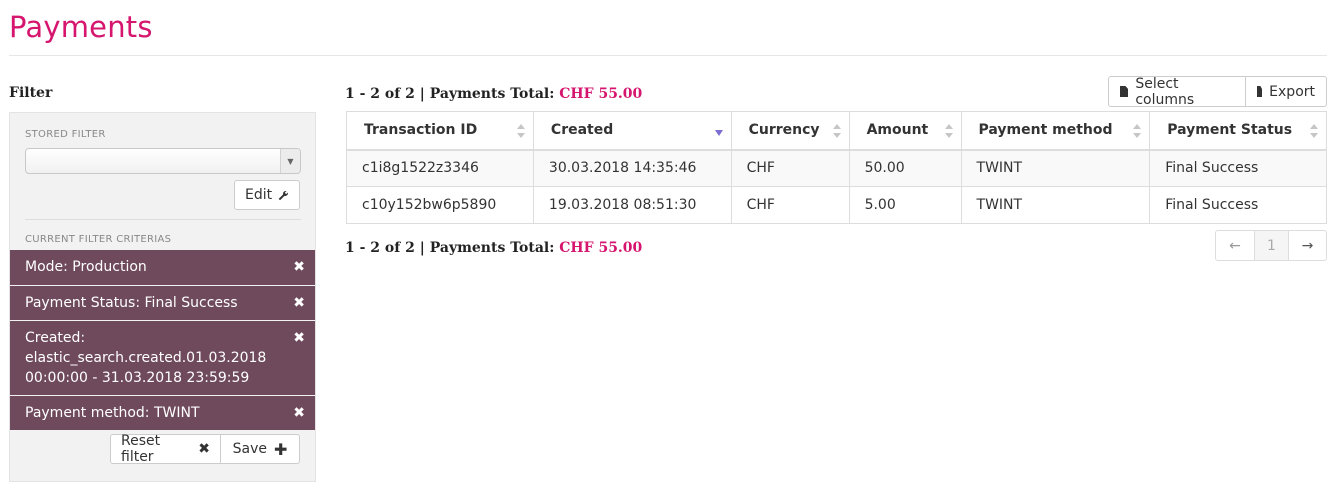 The width and height of the screenshot is (1336, 482). Describe the element at coordinates (259, 195) in the screenshot. I see `edit-label: Edit` at that location.